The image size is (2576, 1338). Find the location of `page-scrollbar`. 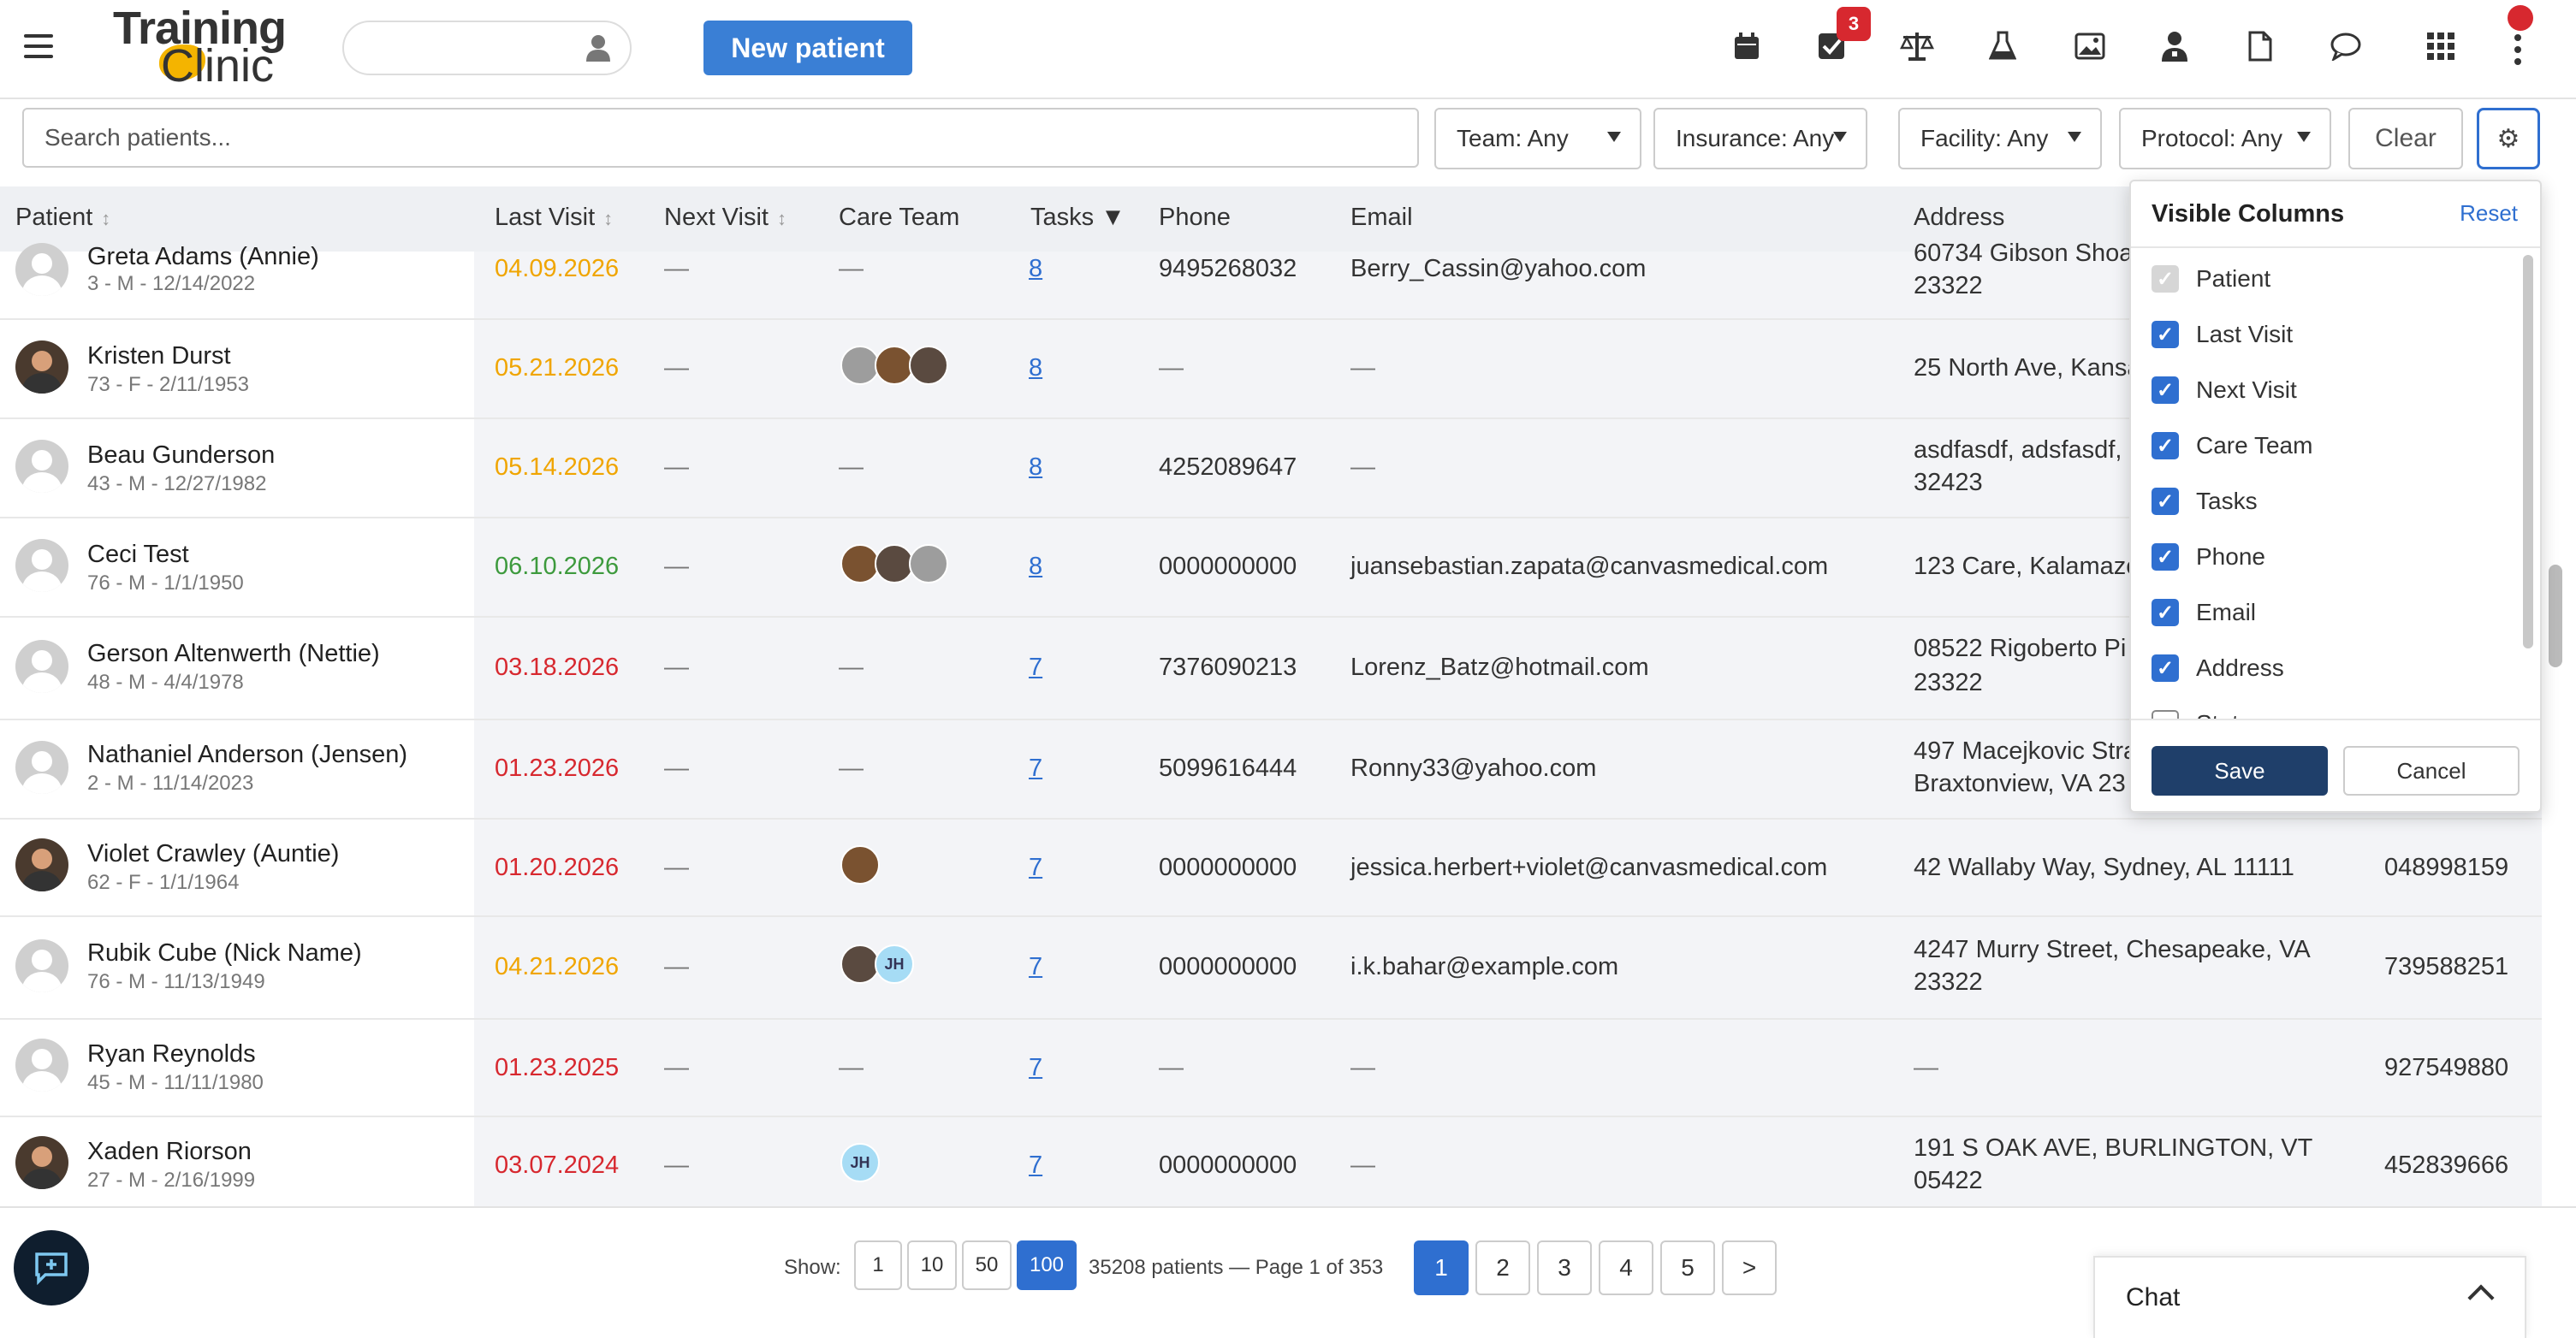

page-scrollbar is located at coordinates (2555, 616).